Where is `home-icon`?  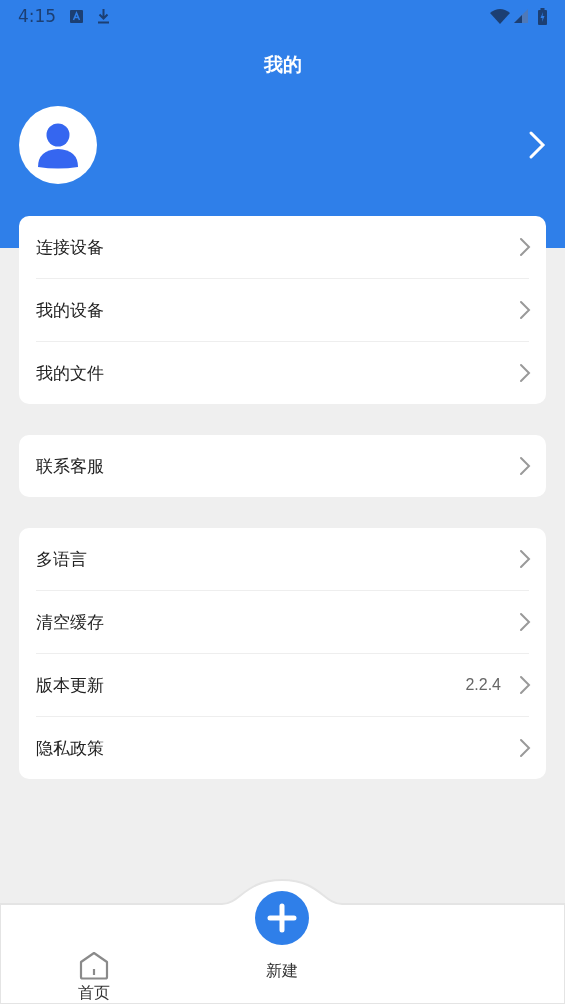
home-icon is located at coordinates (94, 965).